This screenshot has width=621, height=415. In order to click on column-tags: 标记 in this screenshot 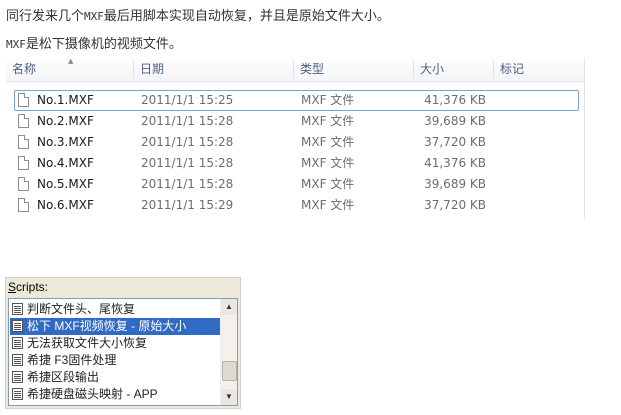, I will do `click(539, 69)`.